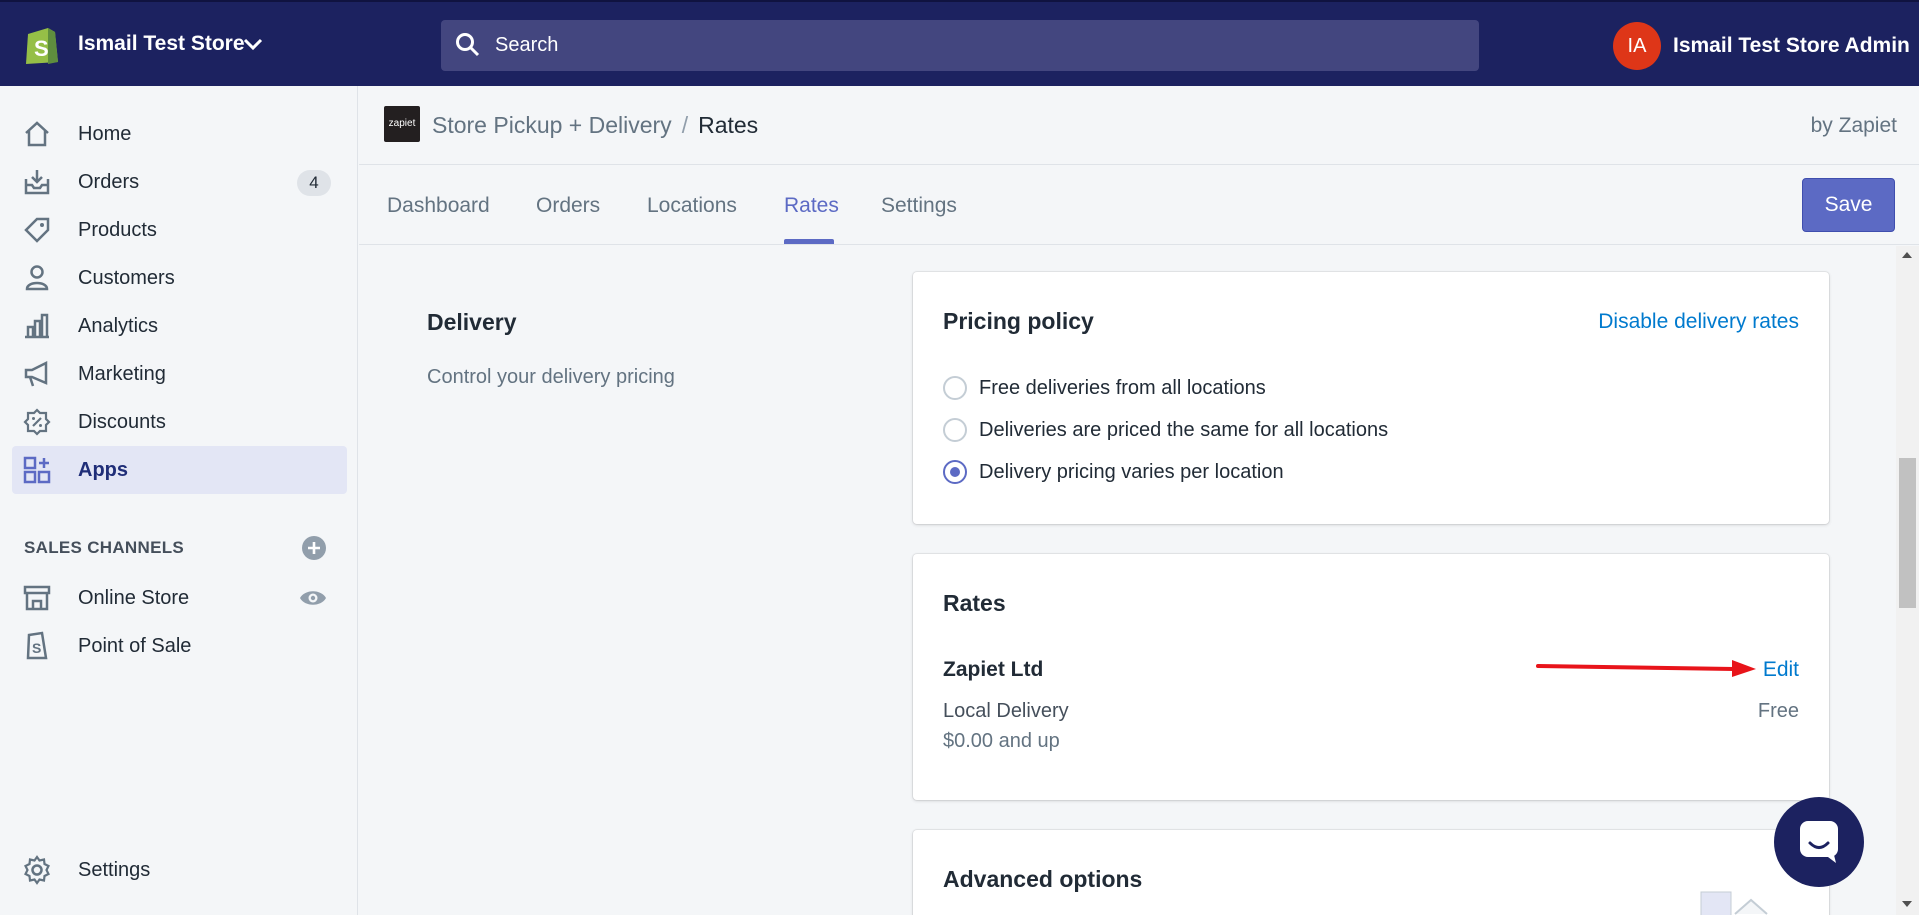  Describe the element at coordinates (253, 44) in the screenshot. I see `chevron-down-icon` at that location.